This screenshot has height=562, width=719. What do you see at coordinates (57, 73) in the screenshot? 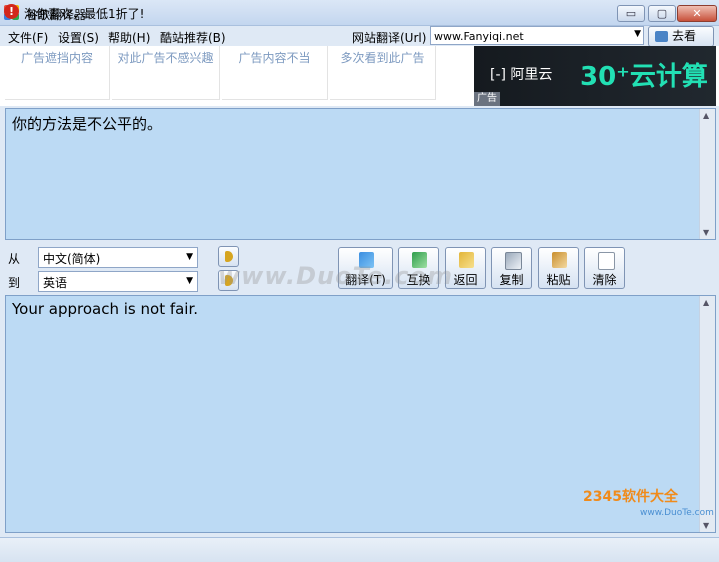
I see `ad-link-blocks-content: 广告遮挡内容` at bounding box center [57, 73].